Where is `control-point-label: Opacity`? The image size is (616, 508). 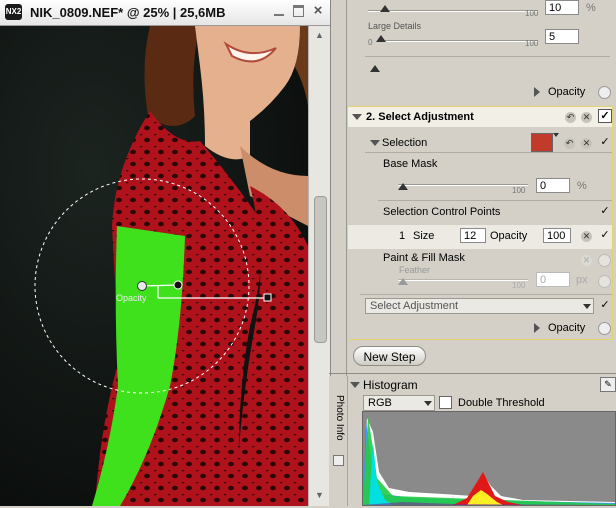 control-point-label: Opacity is located at coordinates (131, 298).